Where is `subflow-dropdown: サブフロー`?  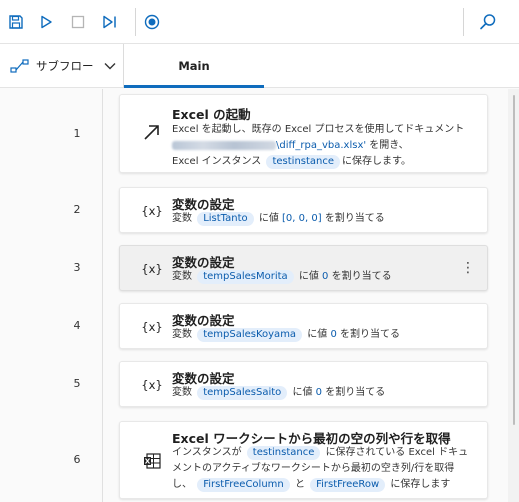 subflow-dropdown: サブフロー is located at coordinates (66, 66).